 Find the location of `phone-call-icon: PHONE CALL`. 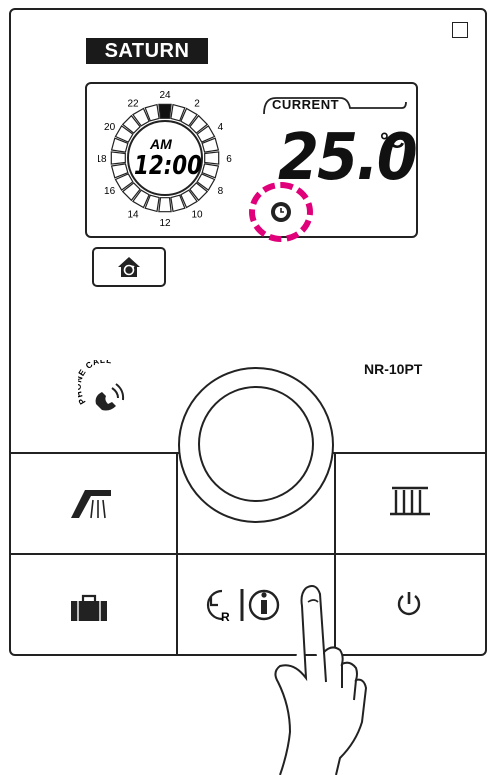

phone-call-icon: PHONE CALL is located at coordinates (101, 385).